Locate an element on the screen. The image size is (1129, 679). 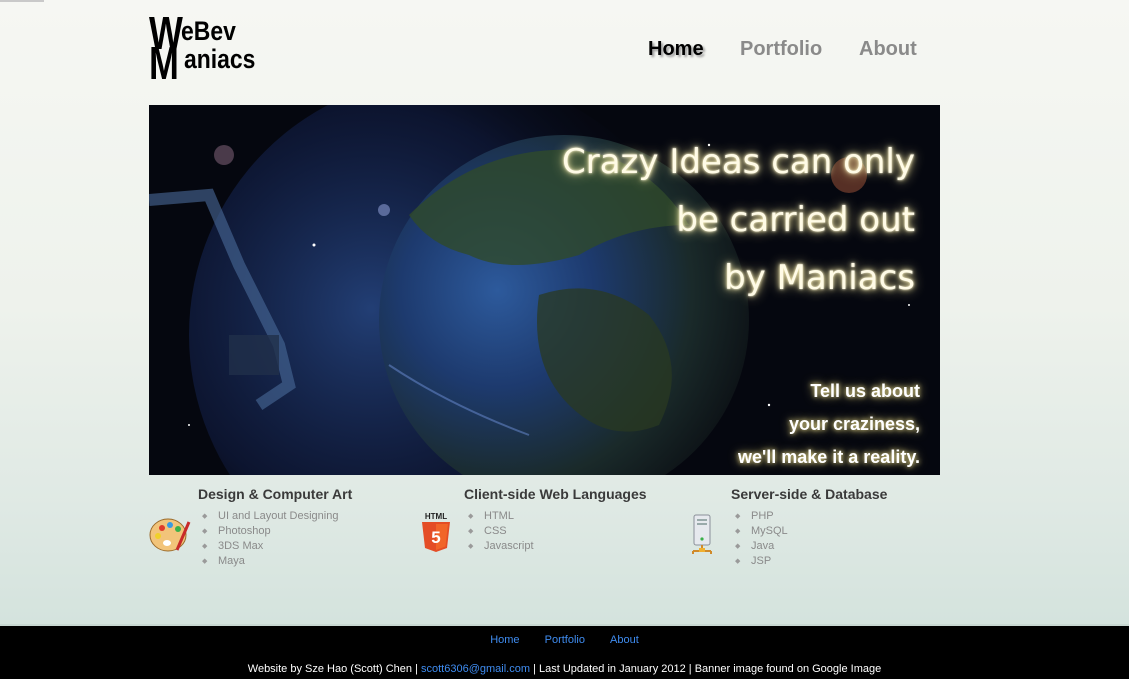
list-item: CSS is located at coordinates (555, 531).